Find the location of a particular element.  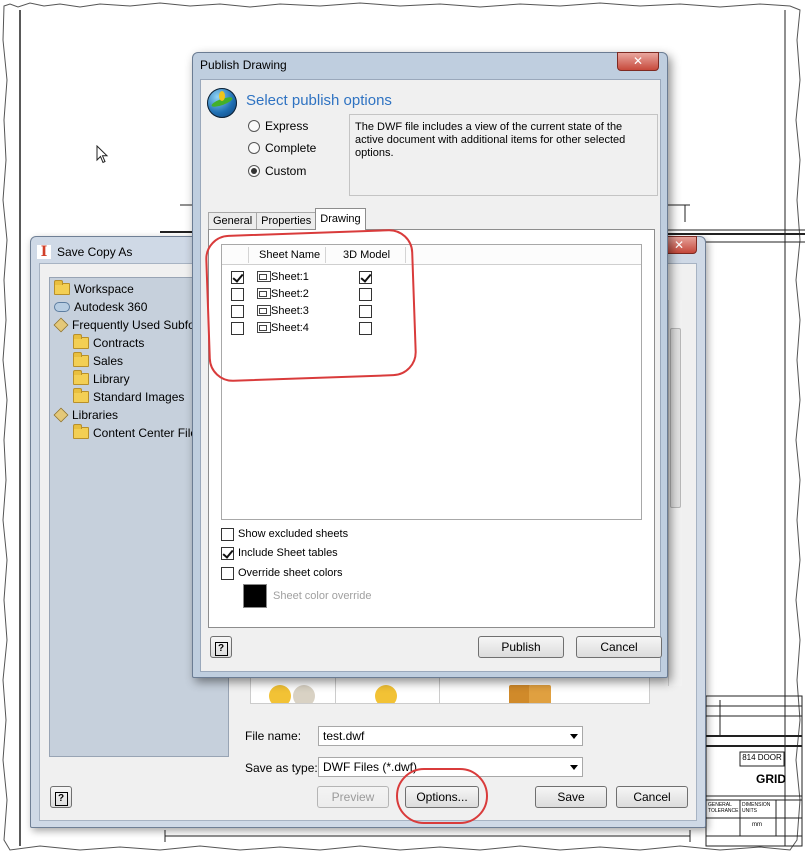

title-block-door-label: 814 DOOR is located at coordinates (762, 757).